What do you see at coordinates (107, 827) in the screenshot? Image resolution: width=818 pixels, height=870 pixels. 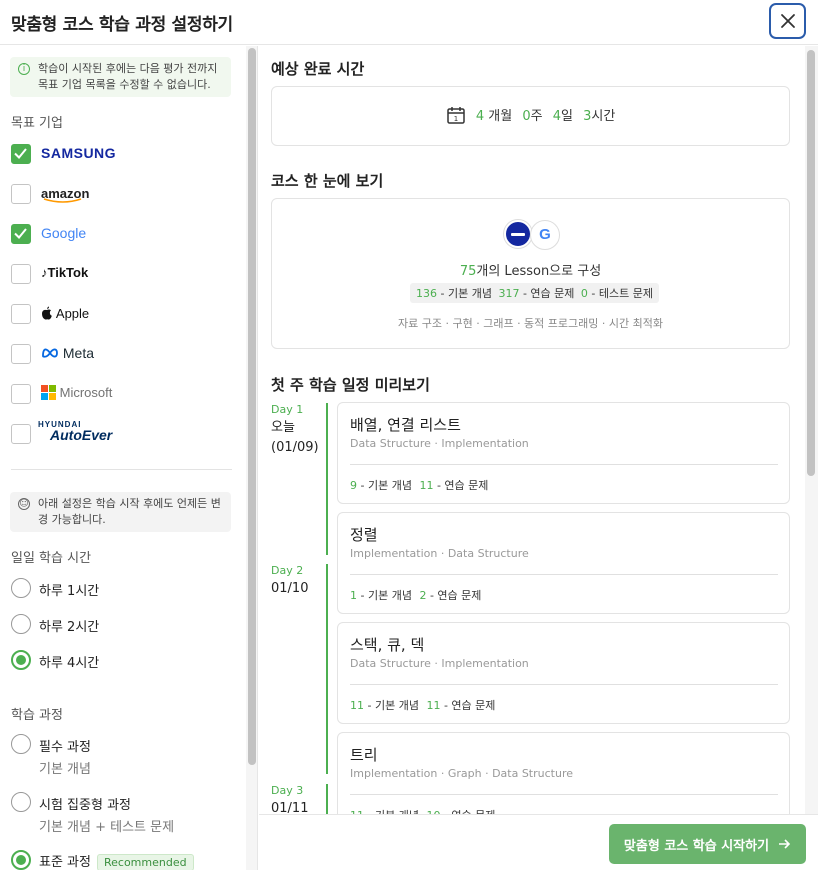 I see `course-exam-desc: 기본 개념 + 테스트 문제` at bounding box center [107, 827].